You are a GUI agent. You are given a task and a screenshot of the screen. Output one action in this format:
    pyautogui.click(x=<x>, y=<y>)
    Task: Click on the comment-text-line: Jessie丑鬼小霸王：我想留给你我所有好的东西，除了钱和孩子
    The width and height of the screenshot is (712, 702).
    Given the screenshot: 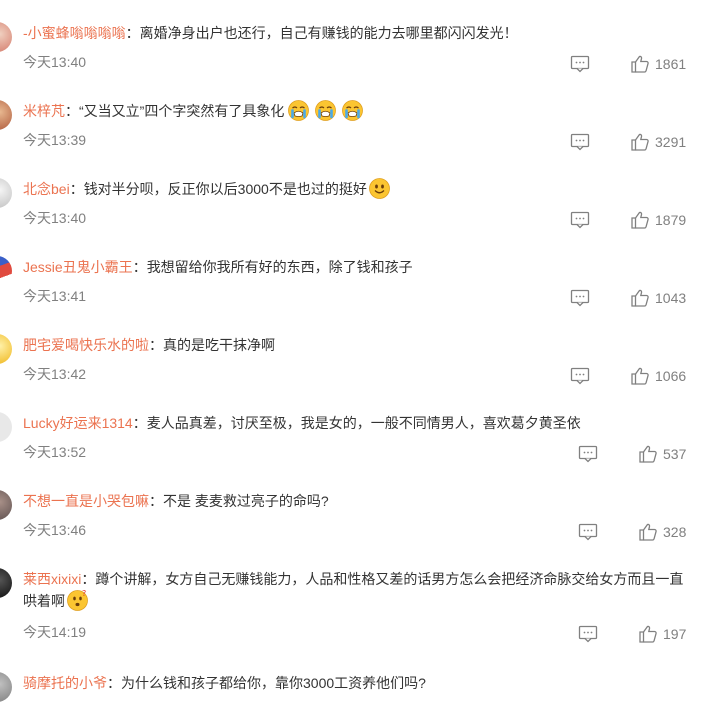 What is the action you would take?
    pyautogui.click(x=357, y=267)
    